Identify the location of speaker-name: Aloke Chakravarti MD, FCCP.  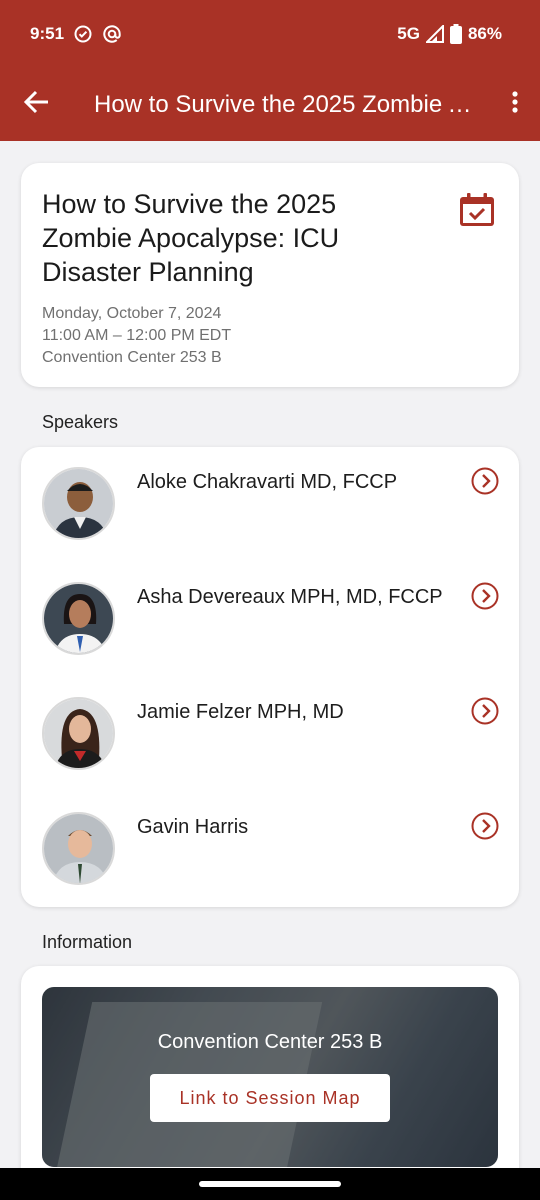
(267, 482).